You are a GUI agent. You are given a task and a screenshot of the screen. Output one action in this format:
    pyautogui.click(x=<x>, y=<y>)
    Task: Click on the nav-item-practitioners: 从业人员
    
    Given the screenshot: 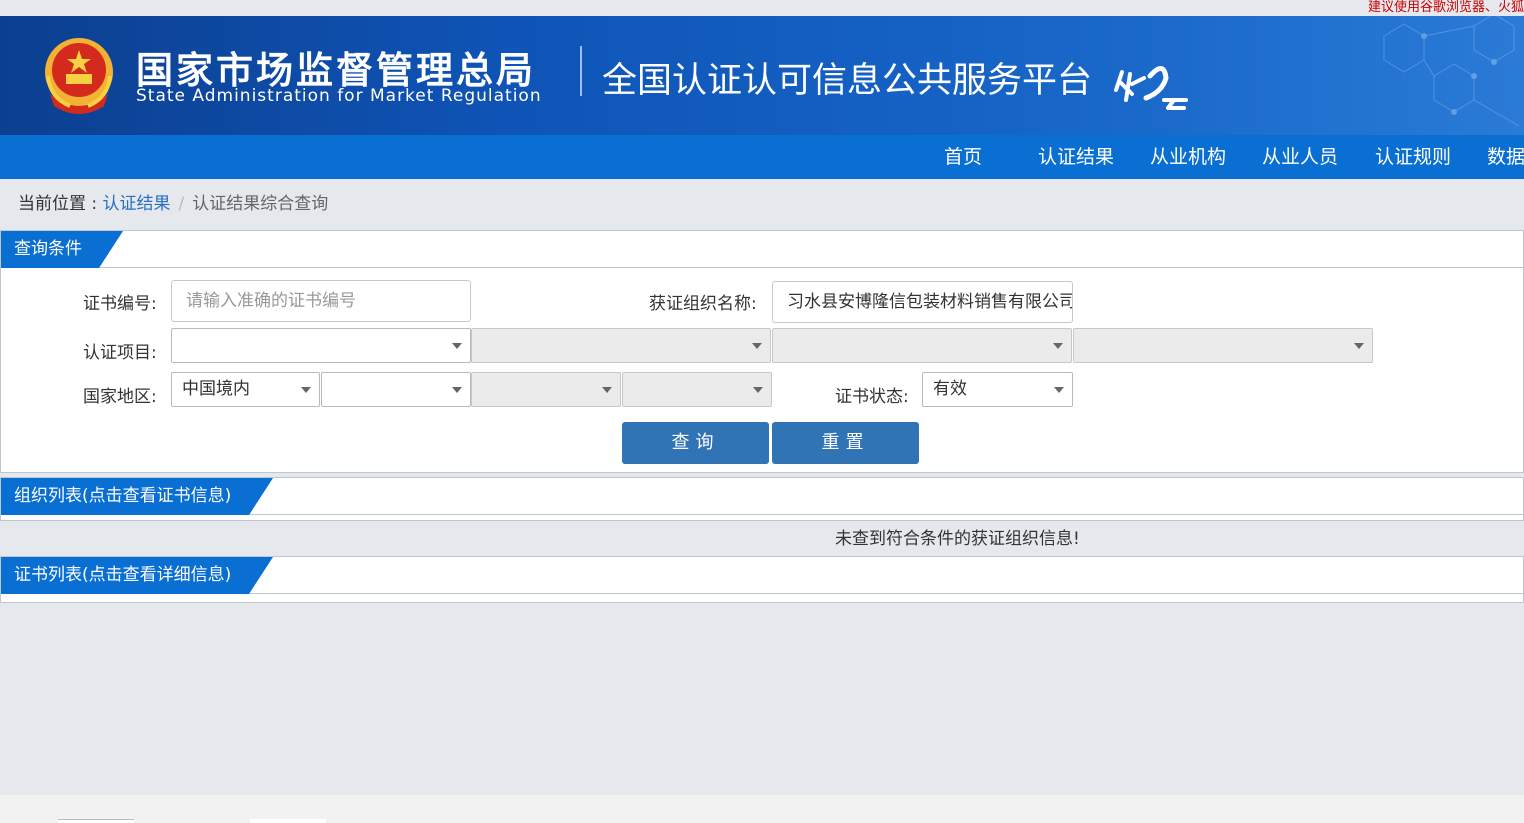 What is the action you would take?
    pyautogui.click(x=1300, y=157)
    